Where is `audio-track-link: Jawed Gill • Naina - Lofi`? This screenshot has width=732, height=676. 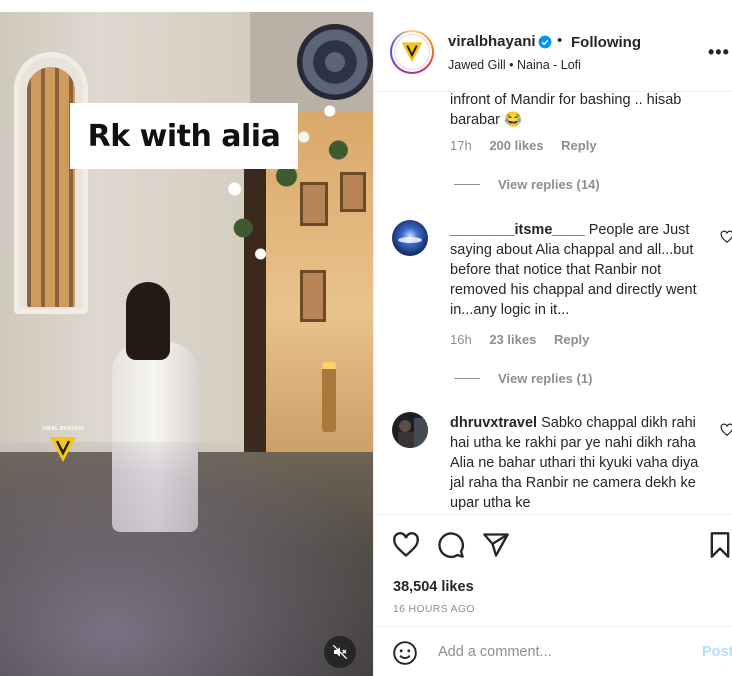 audio-track-link: Jawed Gill • Naina - Lofi is located at coordinates (514, 65).